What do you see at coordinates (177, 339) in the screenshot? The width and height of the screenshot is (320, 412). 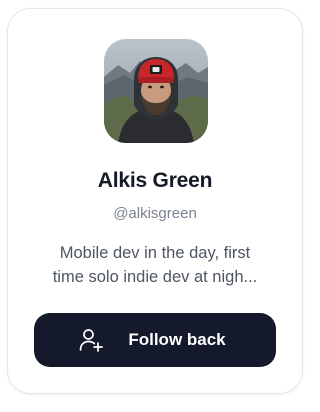 I see `follow-back-label: Follow back` at bounding box center [177, 339].